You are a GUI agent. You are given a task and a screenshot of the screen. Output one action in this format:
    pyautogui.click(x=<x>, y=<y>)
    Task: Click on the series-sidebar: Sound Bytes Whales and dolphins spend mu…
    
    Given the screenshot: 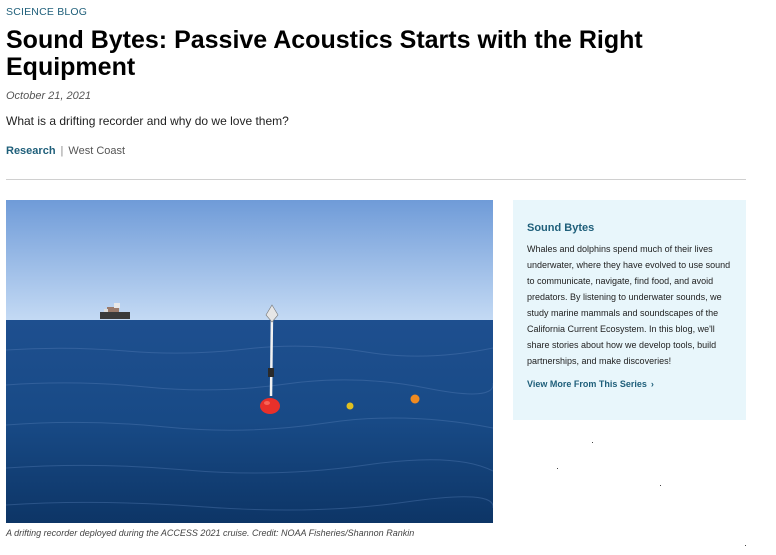 What is the action you would take?
    pyautogui.click(x=629, y=310)
    